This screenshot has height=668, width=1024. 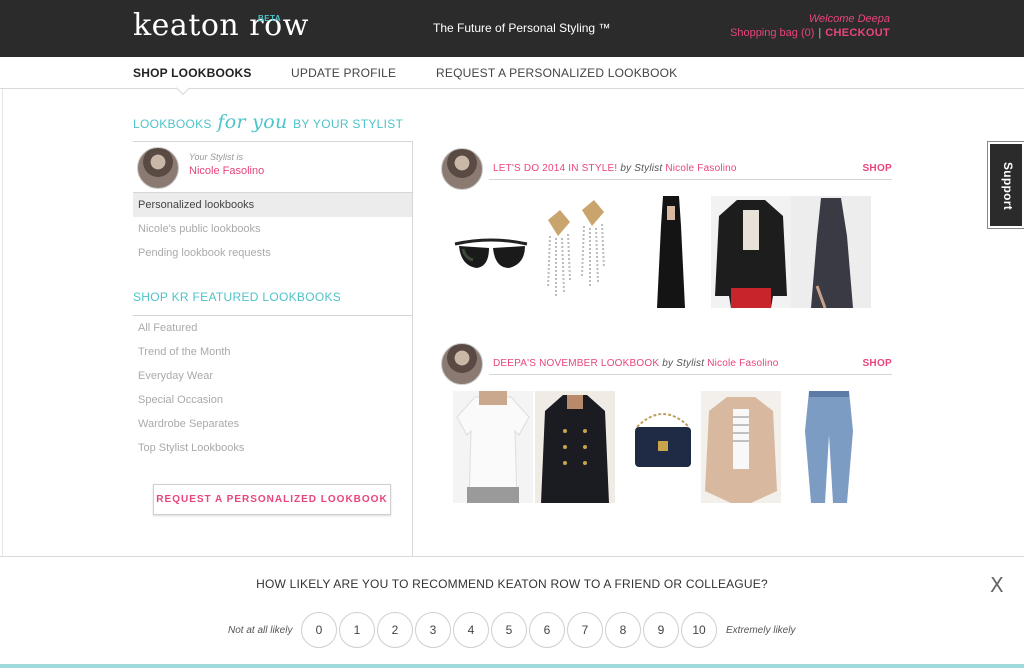 I want to click on your-stylist-label: Your Stylist is, so click(x=216, y=157).